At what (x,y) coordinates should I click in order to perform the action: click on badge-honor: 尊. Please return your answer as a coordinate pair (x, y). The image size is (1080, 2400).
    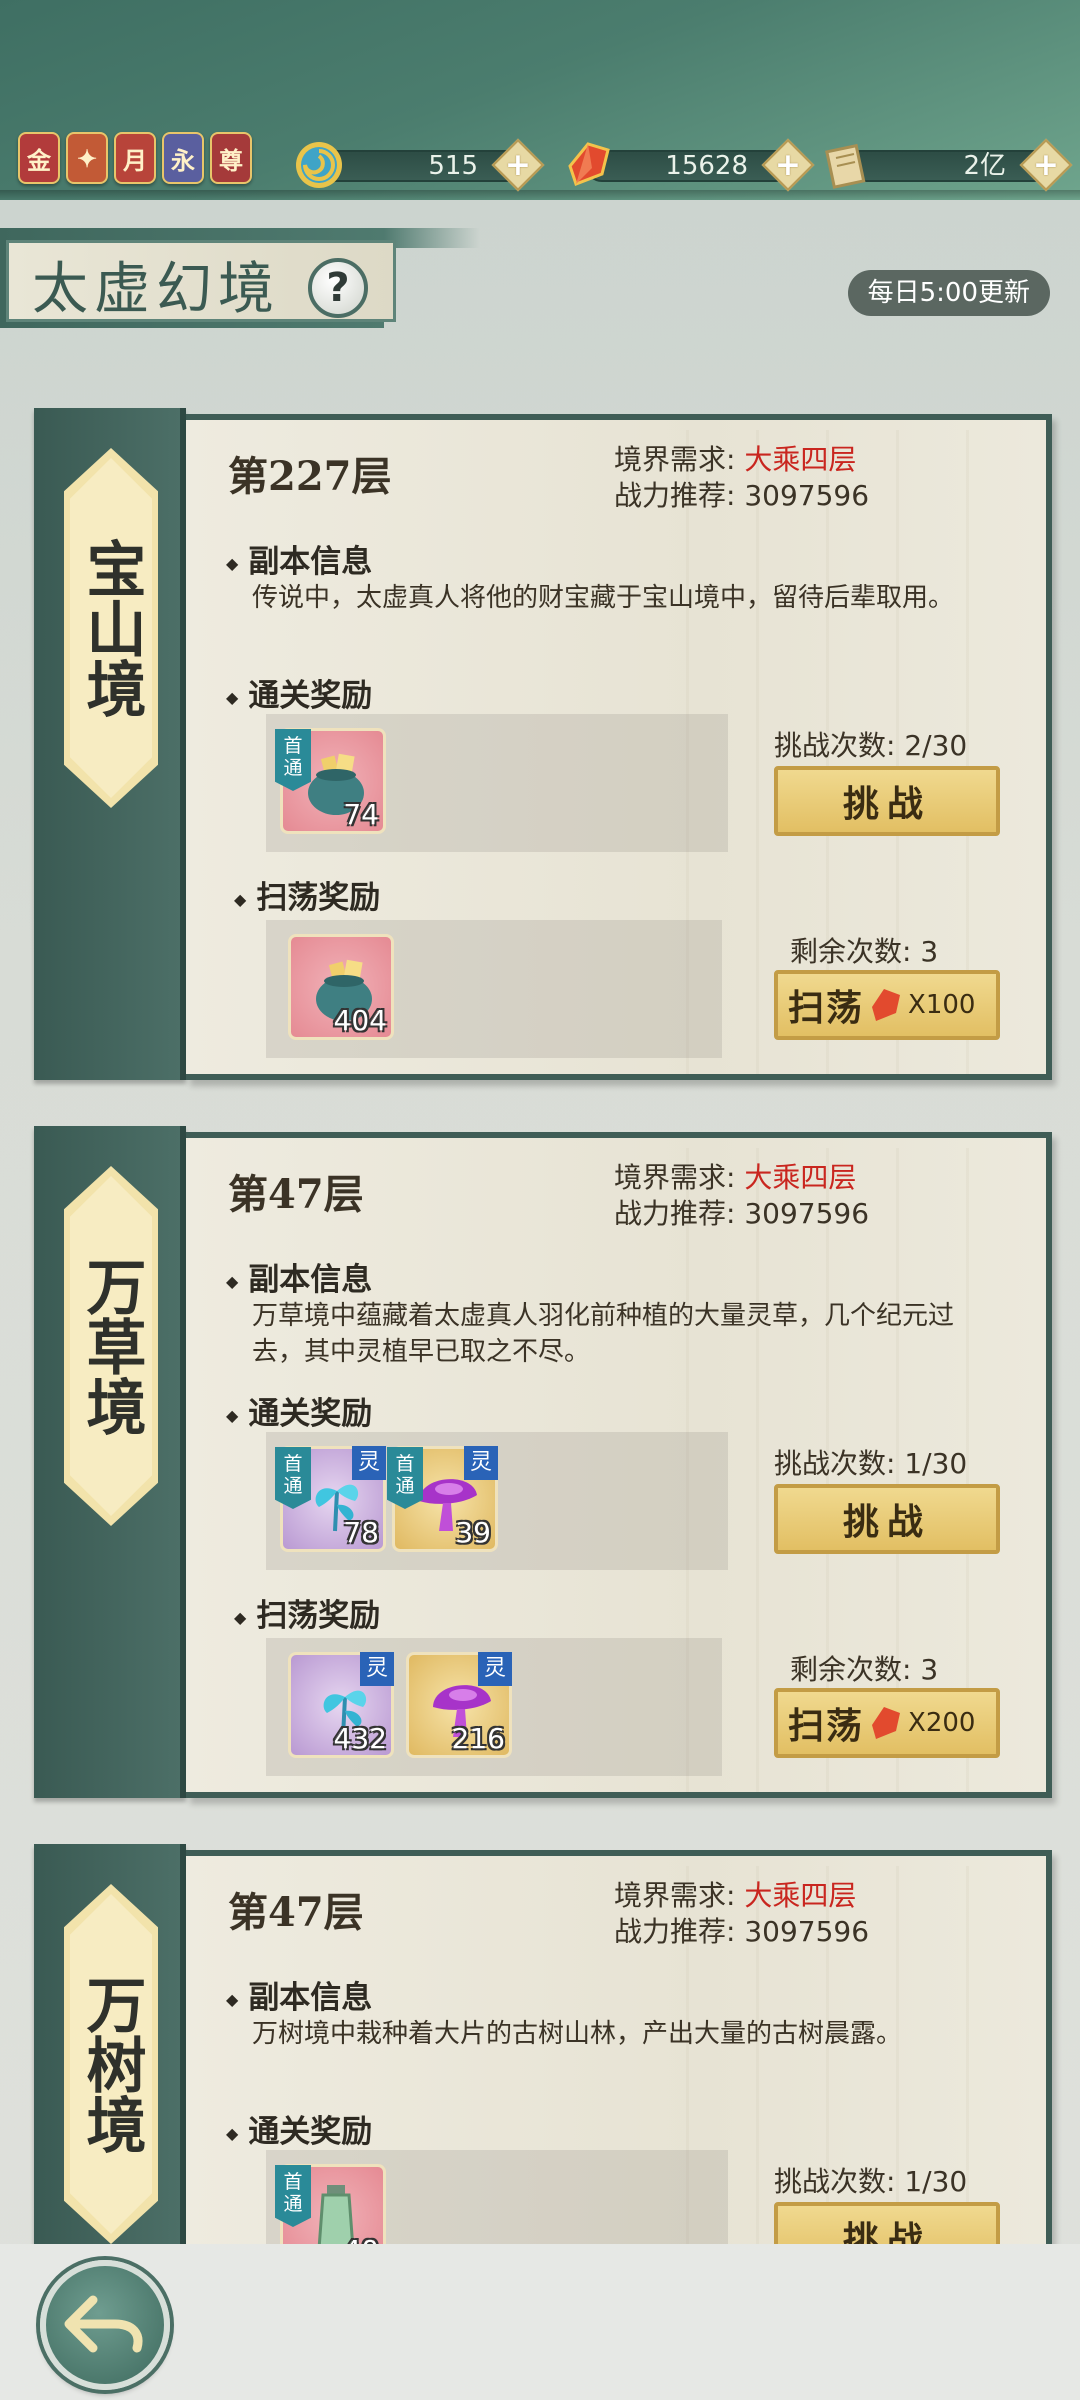
    Looking at the image, I should click on (231, 158).